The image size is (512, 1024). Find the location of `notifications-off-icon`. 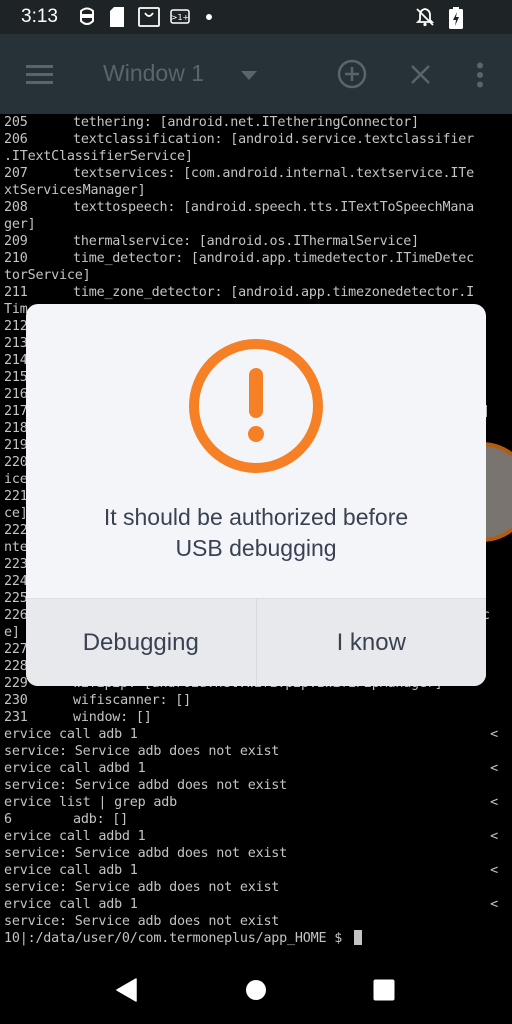

notifications-off-icon is located at coordinates (425, 17).